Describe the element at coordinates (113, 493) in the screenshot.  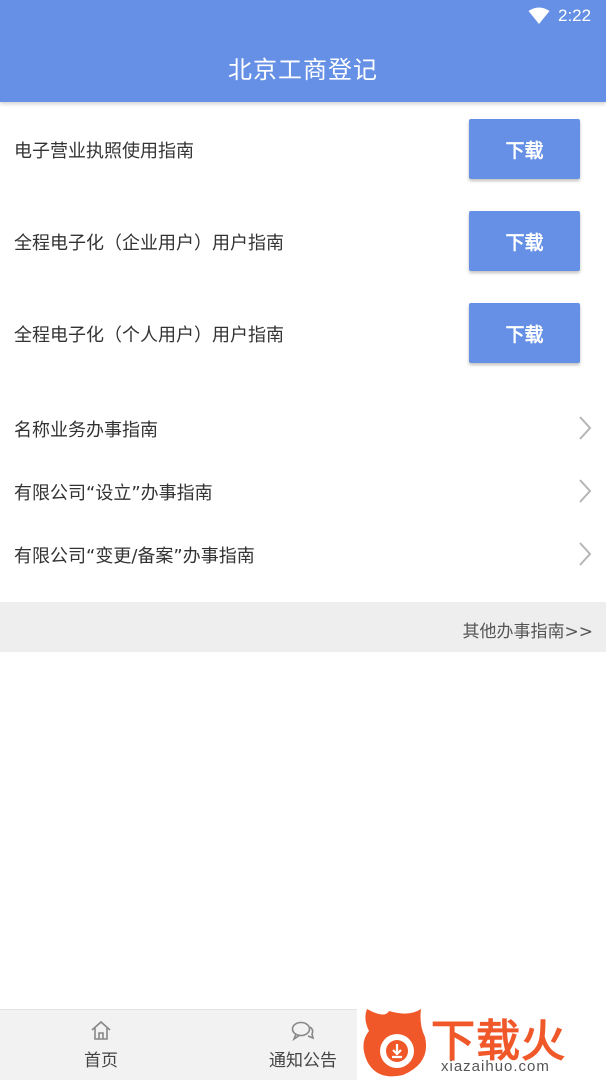
I see `guide-item-label: 有限公司“设立”办事指南` at that location.